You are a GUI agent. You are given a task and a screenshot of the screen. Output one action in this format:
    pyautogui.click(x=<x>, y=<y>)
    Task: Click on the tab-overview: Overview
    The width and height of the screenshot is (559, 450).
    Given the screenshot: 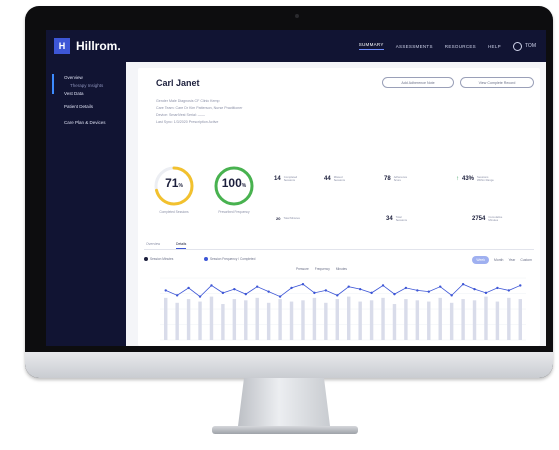 What is the action you would take?
    pyautogui.click(x=153, y=244)
    